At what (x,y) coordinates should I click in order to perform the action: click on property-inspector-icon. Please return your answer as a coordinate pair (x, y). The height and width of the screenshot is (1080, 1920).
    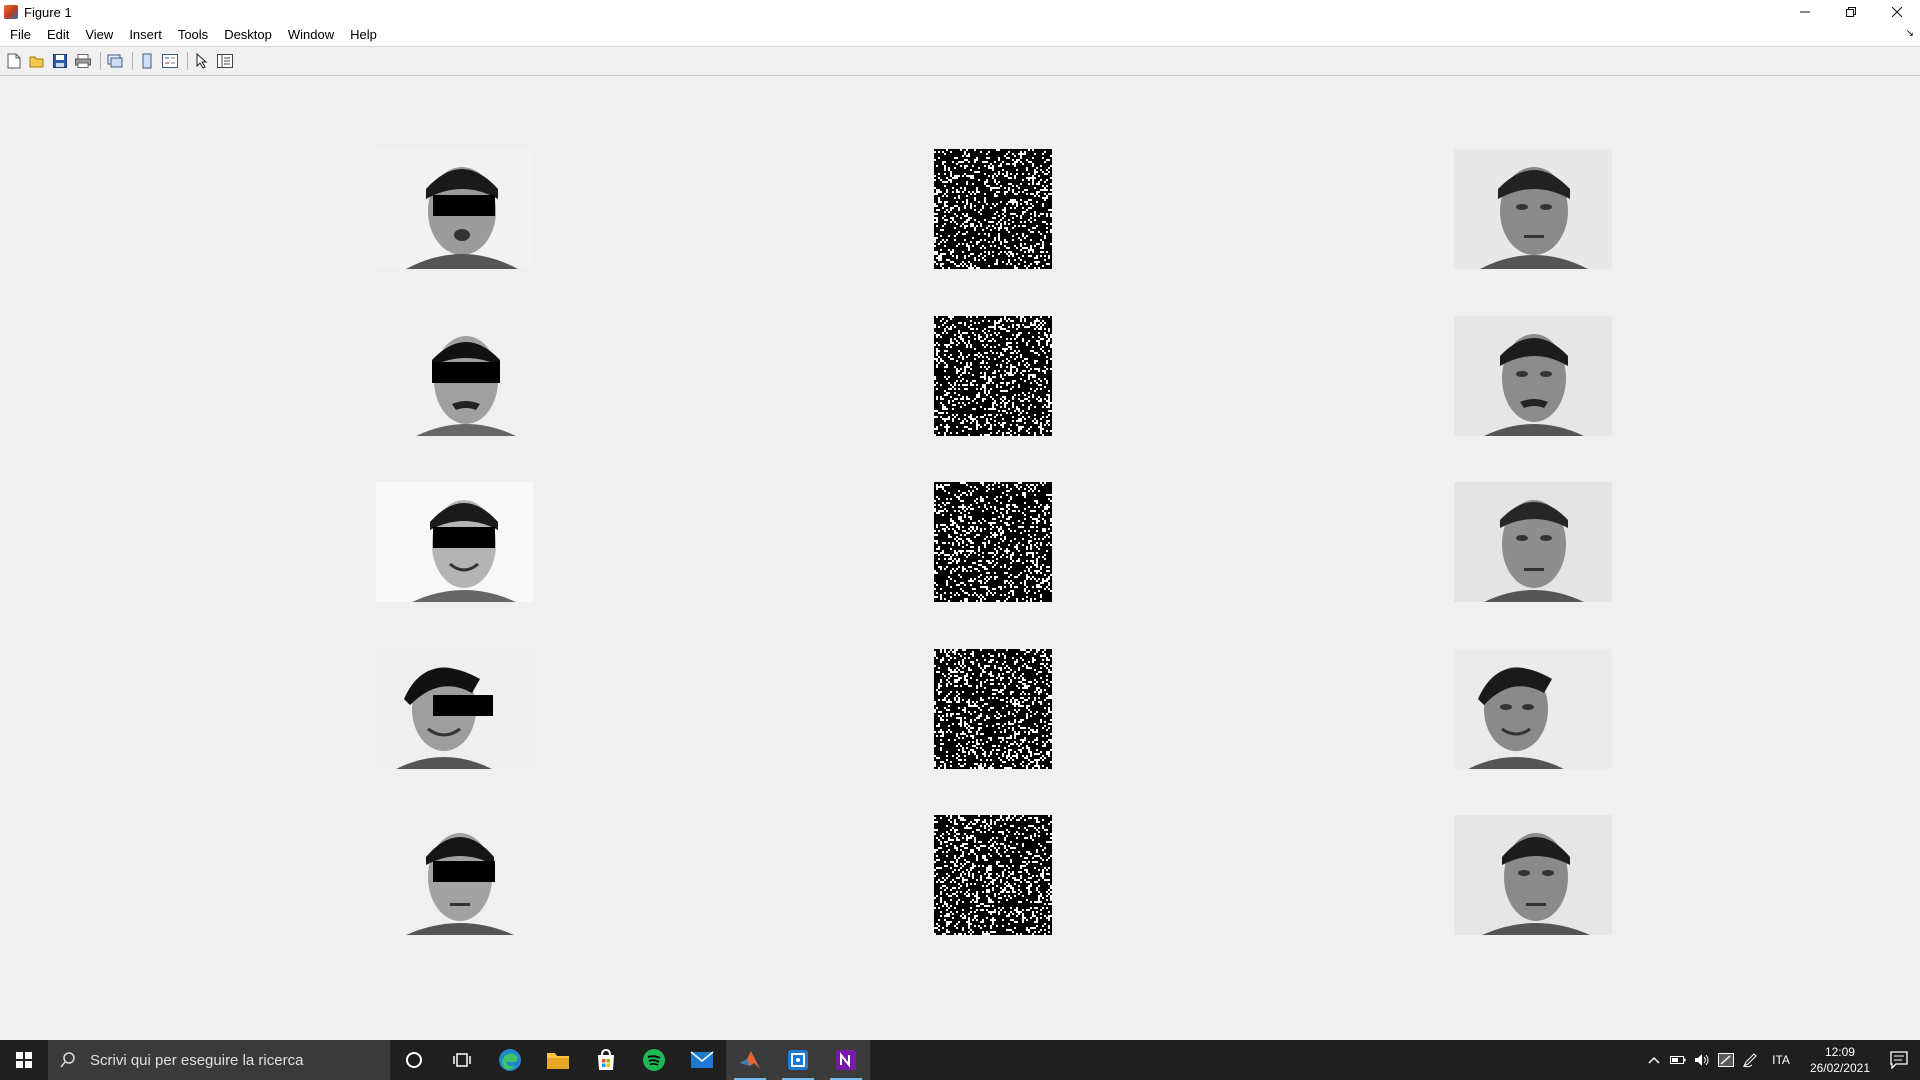
    Looking at the image, I should click on (225, 61).